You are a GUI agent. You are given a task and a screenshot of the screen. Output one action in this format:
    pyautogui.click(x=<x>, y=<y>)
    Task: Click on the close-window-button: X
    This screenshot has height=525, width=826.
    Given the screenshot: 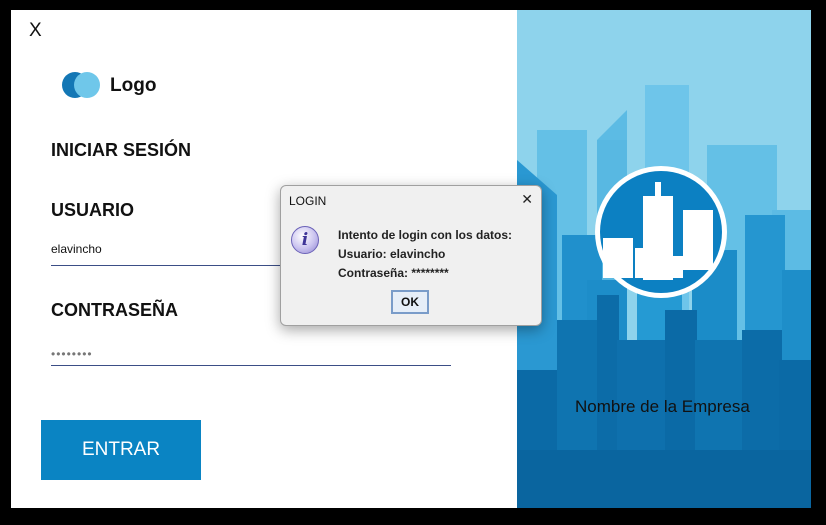 What is the action you would take?
    pyautogui.click(x=35, y=31)
    